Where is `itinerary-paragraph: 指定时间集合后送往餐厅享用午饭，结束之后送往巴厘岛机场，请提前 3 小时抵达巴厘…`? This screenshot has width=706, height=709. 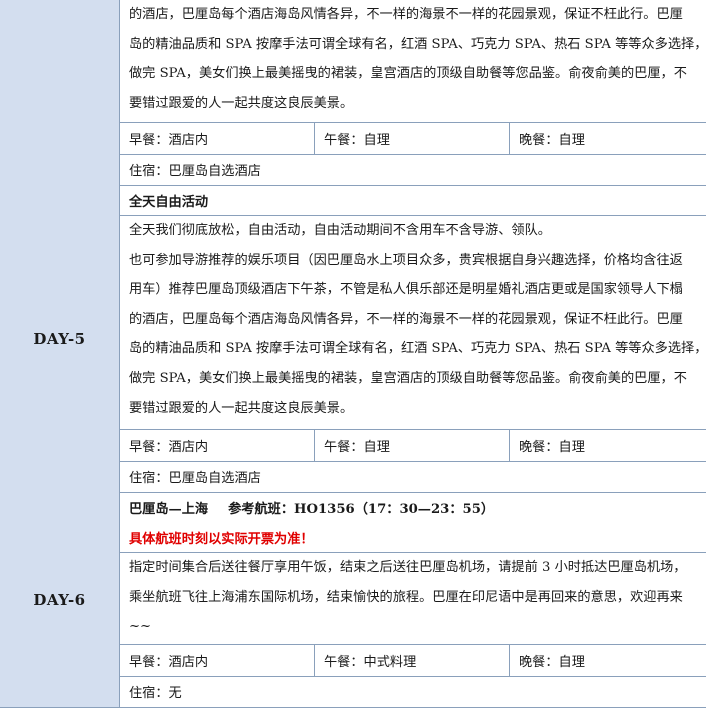 itinerary-paragraph: 指定时间集合后送往餐厅享用午饭，结束之后送往巴厘岛机场，请提前 3 小时抵达巴厘… is located at coordinates (415, 597).